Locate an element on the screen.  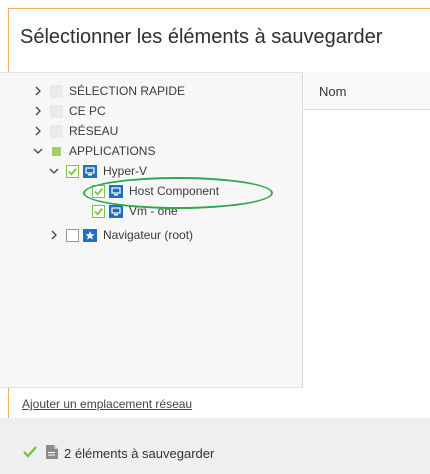
tree-item-label: Hyper-V is located at coordinates (125, 171).